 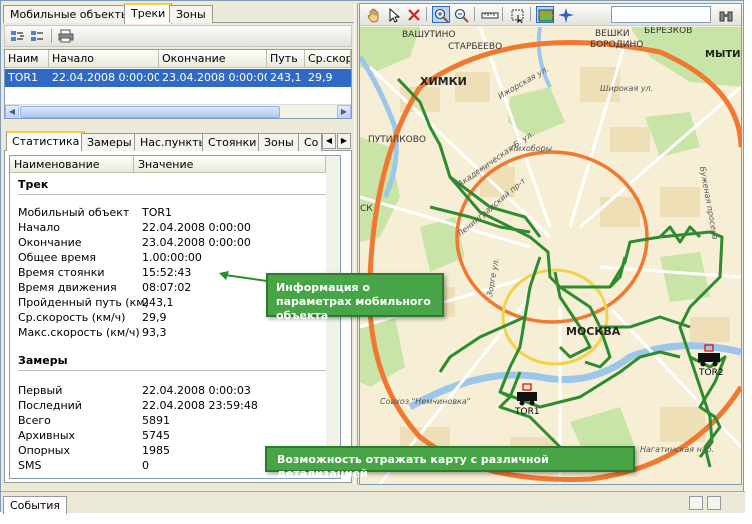 I want to click on map-label: ВАШУТИНО, so click(x=429, y=35).